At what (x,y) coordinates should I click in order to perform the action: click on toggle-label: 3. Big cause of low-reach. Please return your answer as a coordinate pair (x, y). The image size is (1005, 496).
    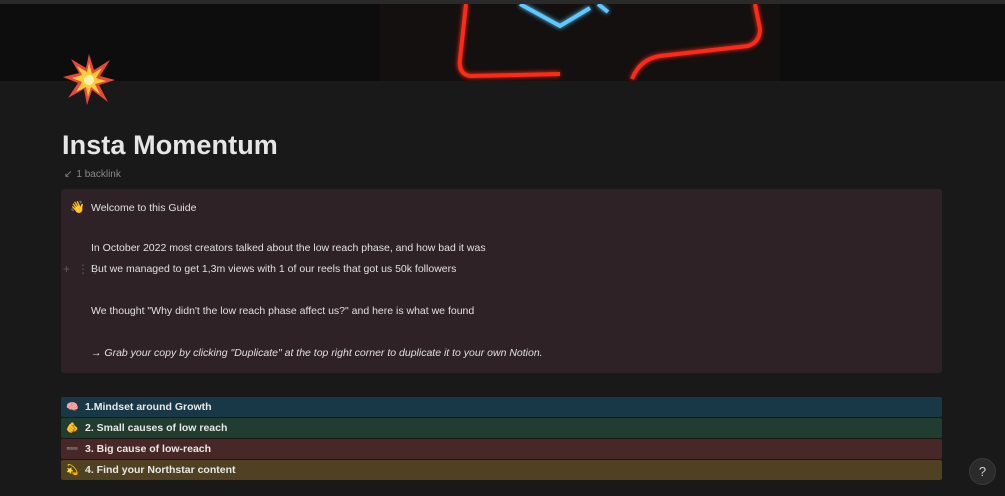
    Looking at the image, I should click on (148, 449).